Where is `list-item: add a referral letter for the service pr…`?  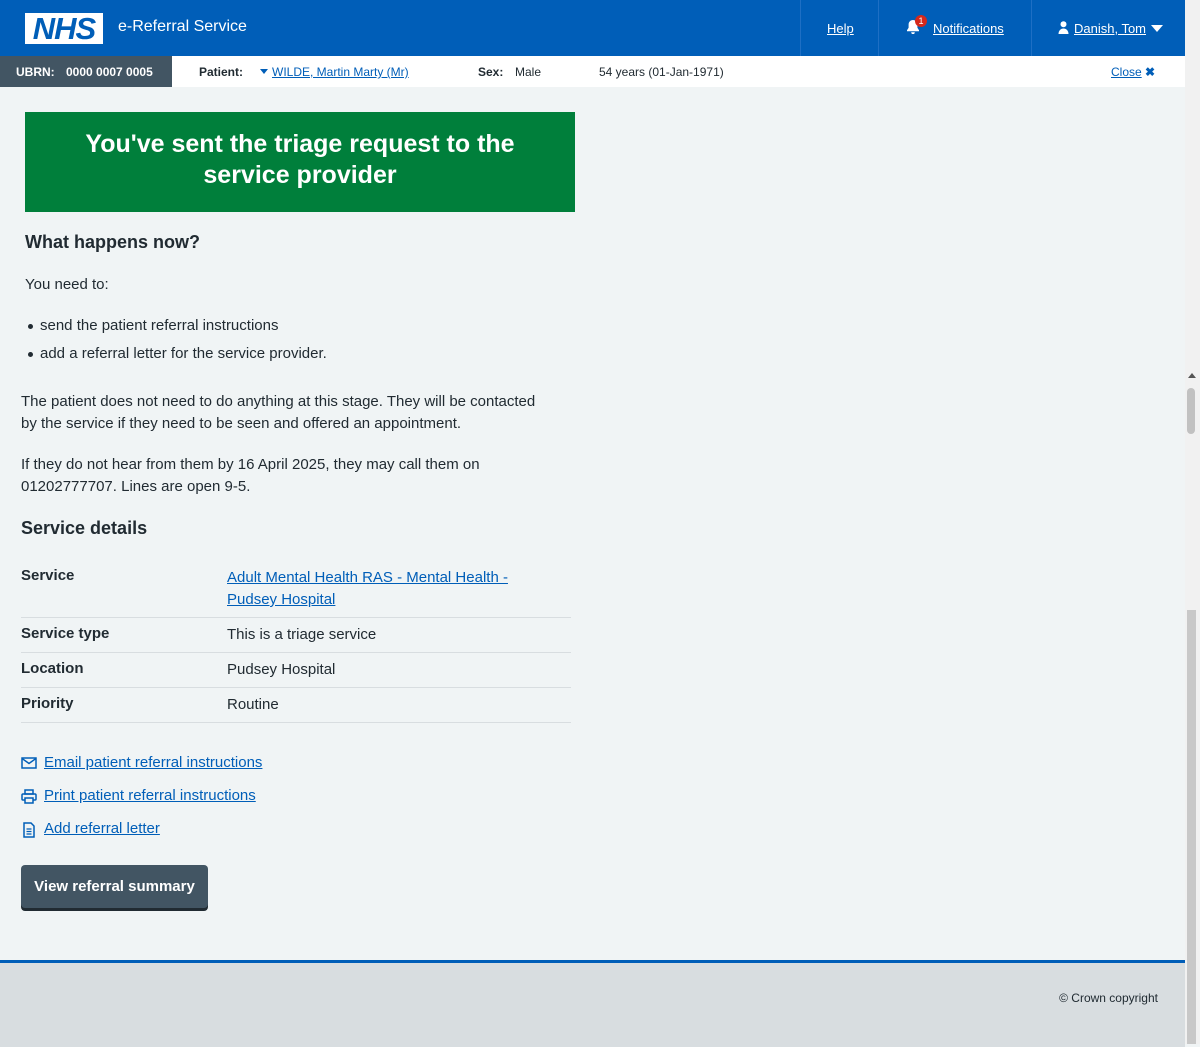 list-item: add a referral letter for the service pr… is located at coordinates (176, 354).